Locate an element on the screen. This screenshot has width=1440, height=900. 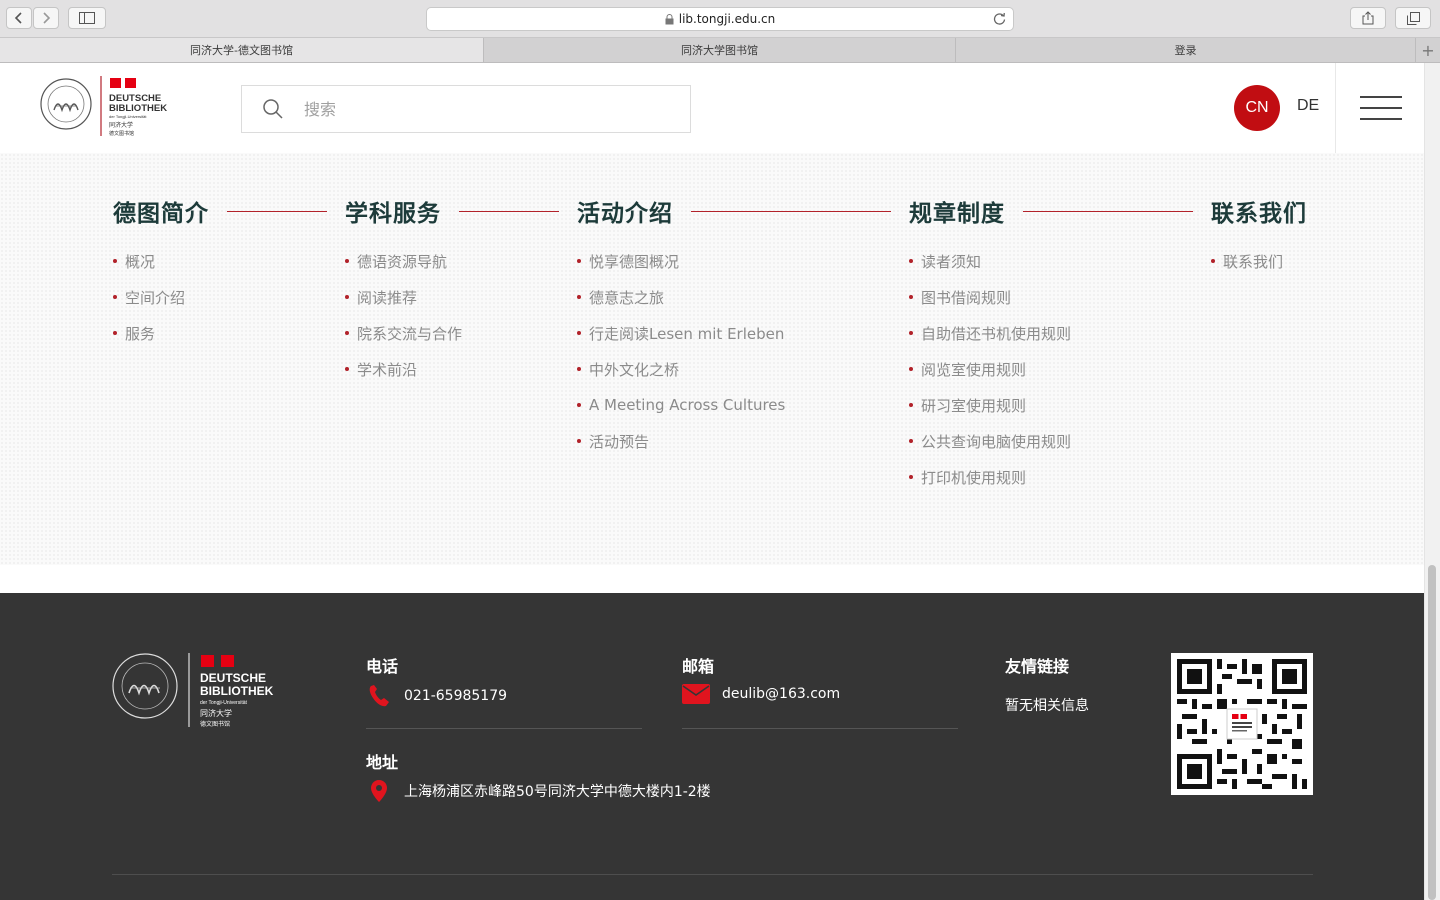
menu-item: 自助借还书机使用规则 is located at coordinates (1051, 333).